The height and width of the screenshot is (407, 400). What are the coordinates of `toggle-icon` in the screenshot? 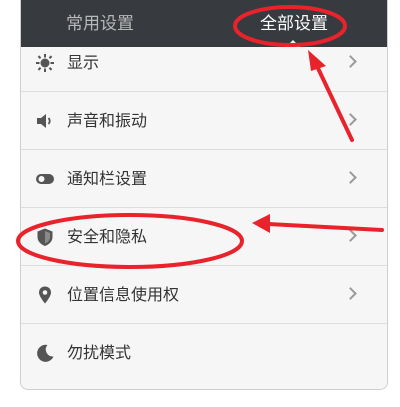 It's located at (45, 179).